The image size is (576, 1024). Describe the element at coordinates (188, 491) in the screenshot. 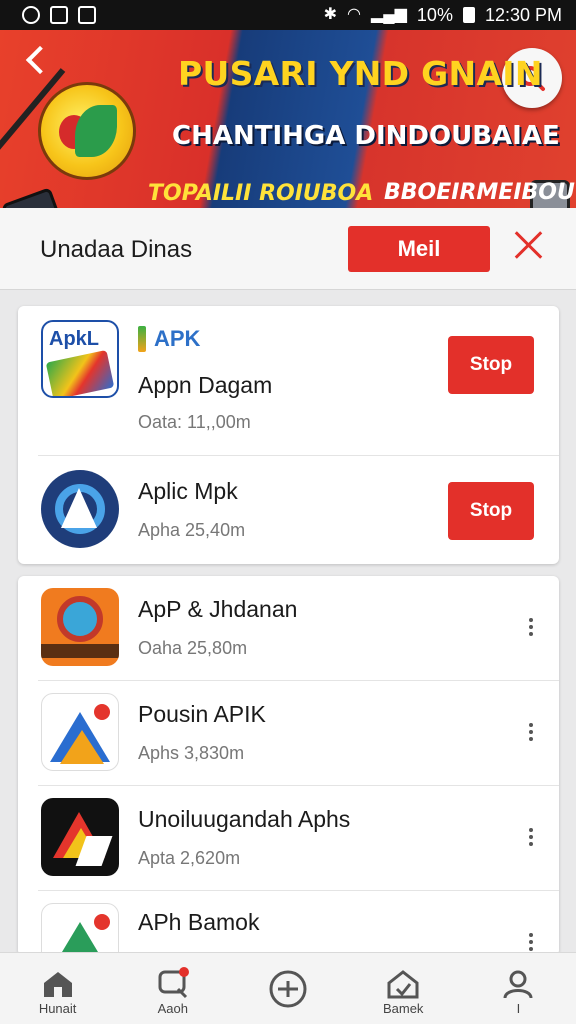

I see `app-name: Aplic Mpk` at that location.